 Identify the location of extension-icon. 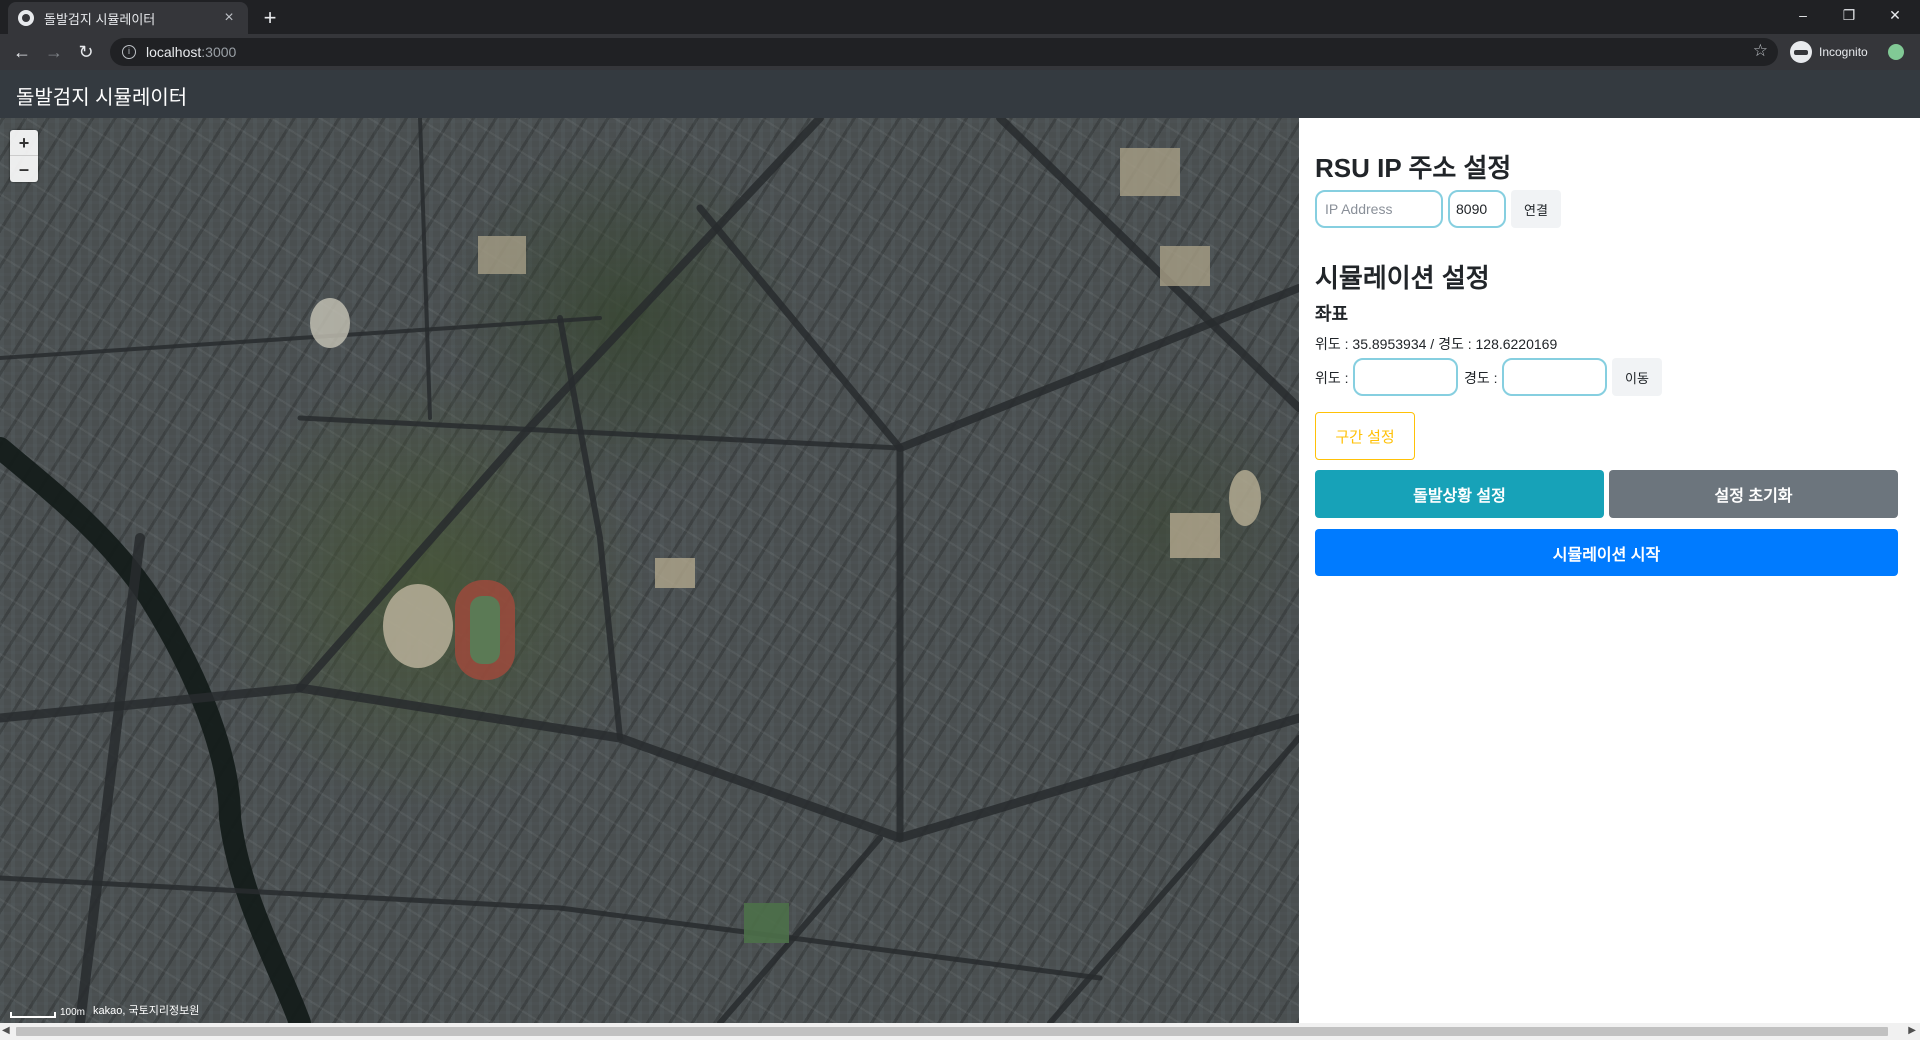
(1896, 52).